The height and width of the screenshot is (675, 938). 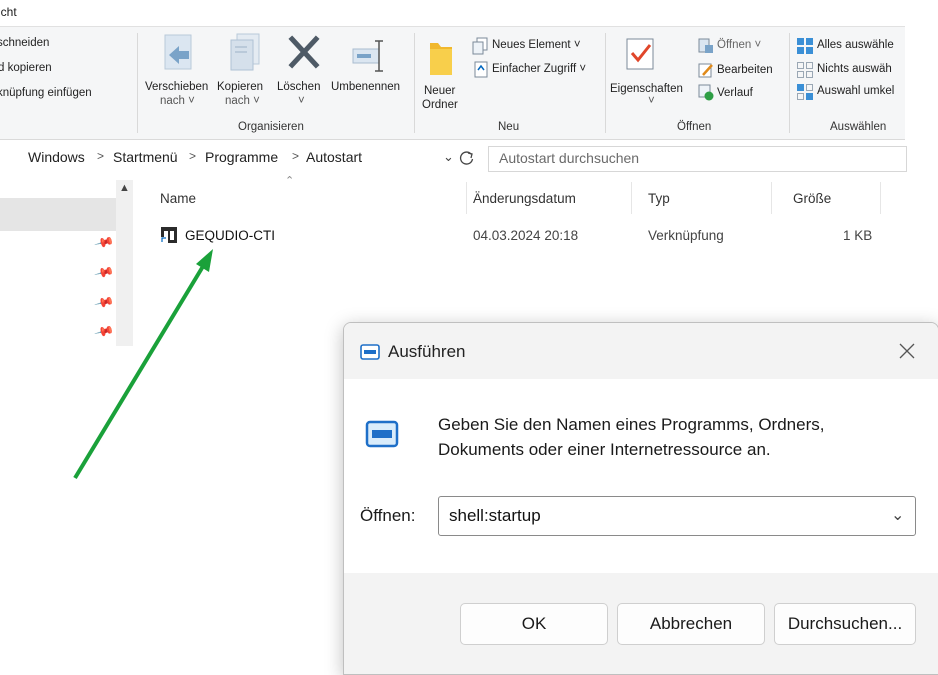 What do you see at coordinates (534, 624) in the screenshot?
I see `ok-button: OK` at bounding box center [534, 624].